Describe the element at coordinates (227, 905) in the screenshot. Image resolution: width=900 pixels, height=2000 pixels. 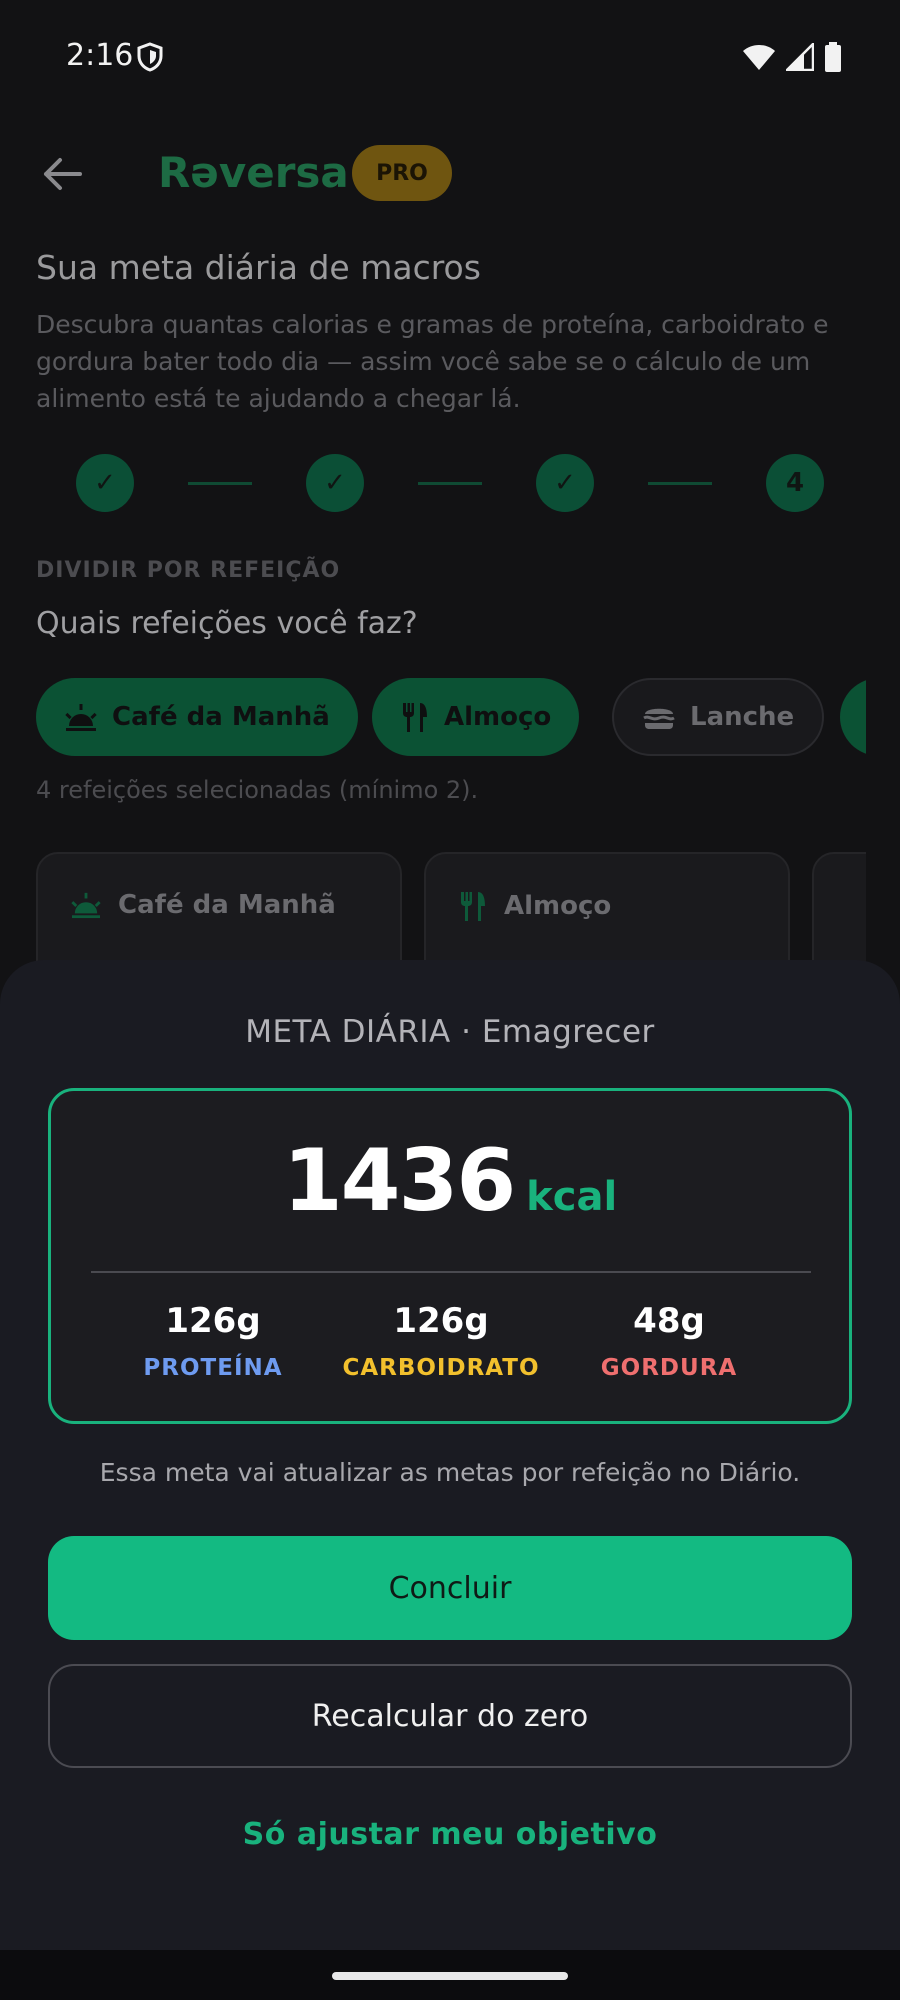
I see `meal-card-label: Café da Manhã` at that location.